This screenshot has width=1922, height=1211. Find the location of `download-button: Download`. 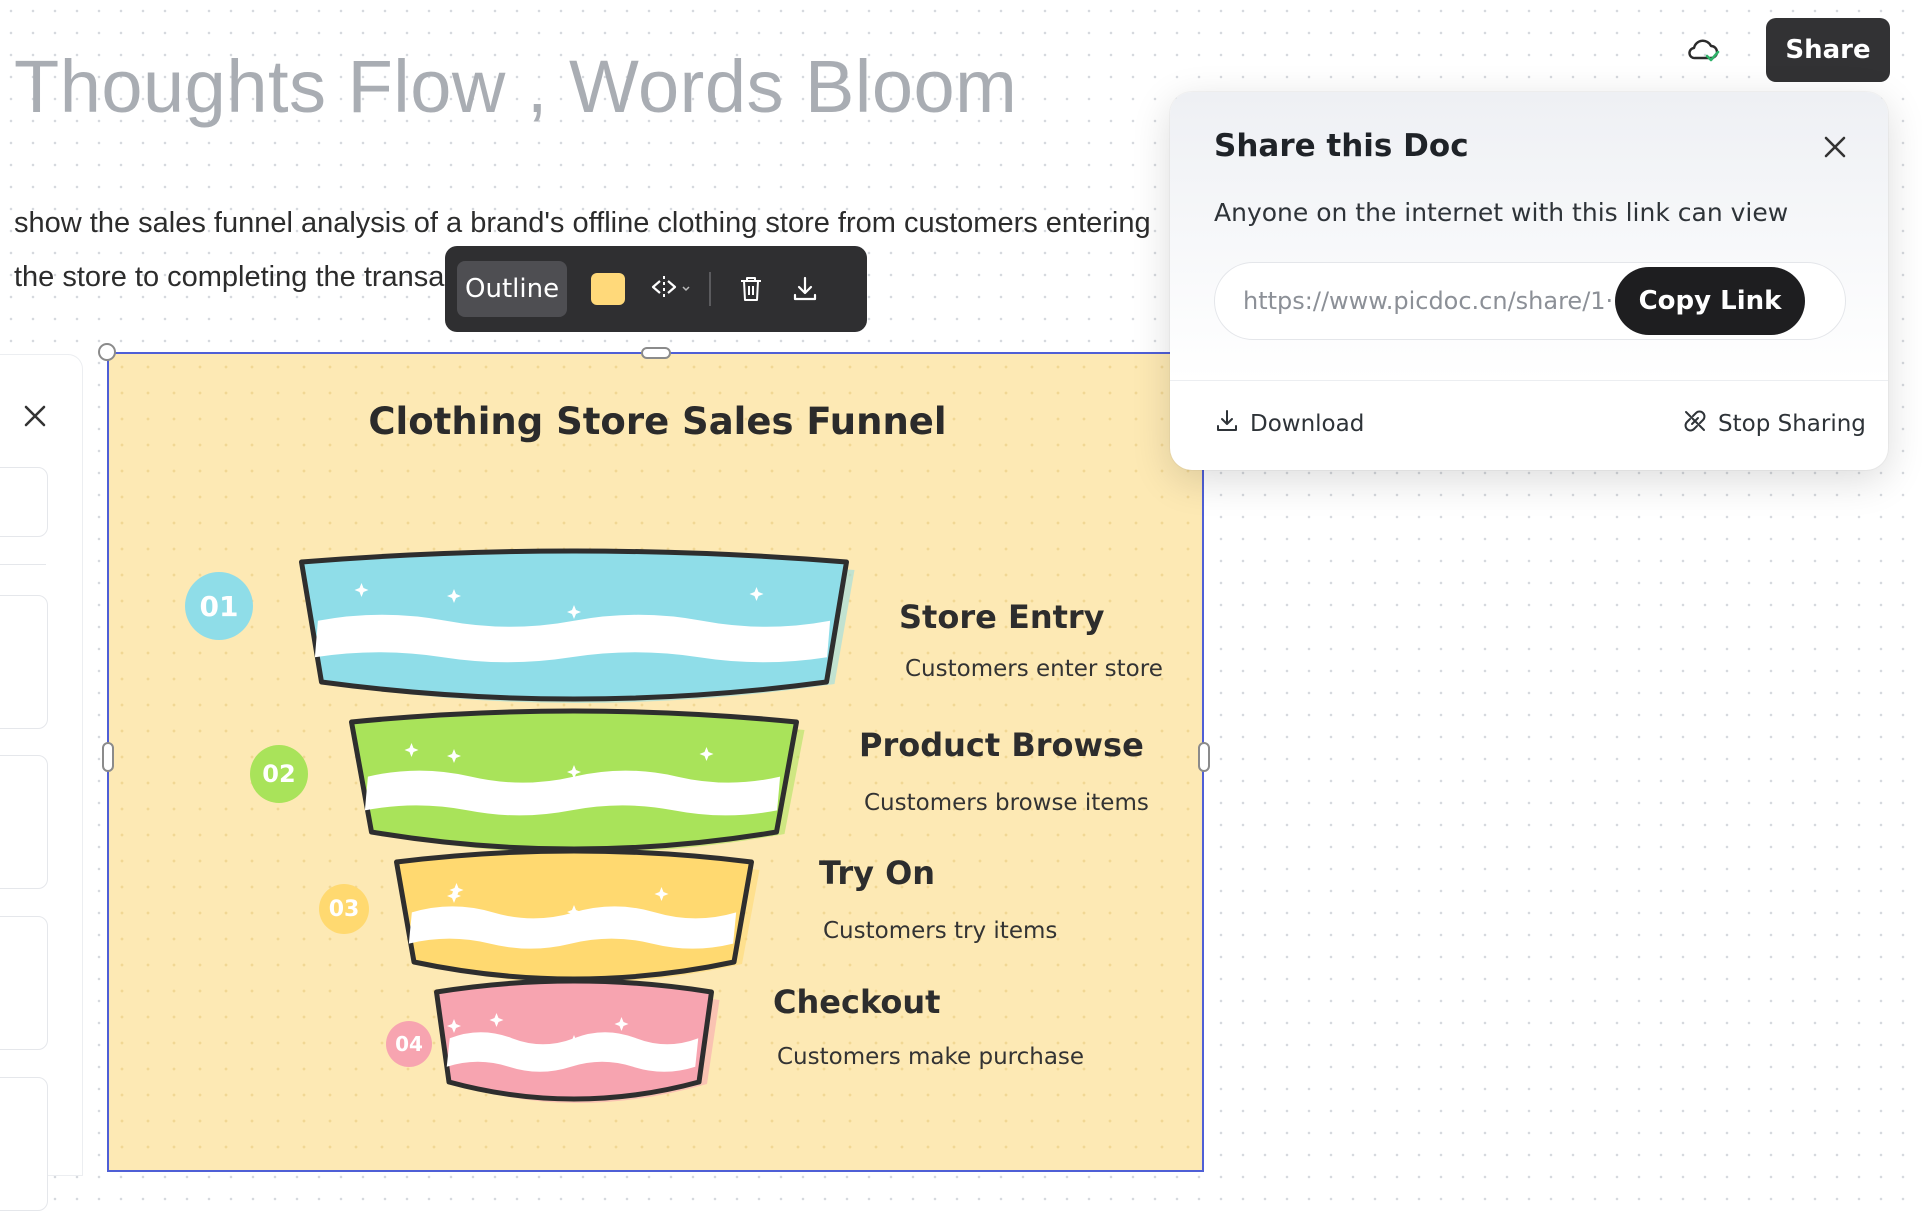

download-button: Download is located at coordinates (1289, 424).